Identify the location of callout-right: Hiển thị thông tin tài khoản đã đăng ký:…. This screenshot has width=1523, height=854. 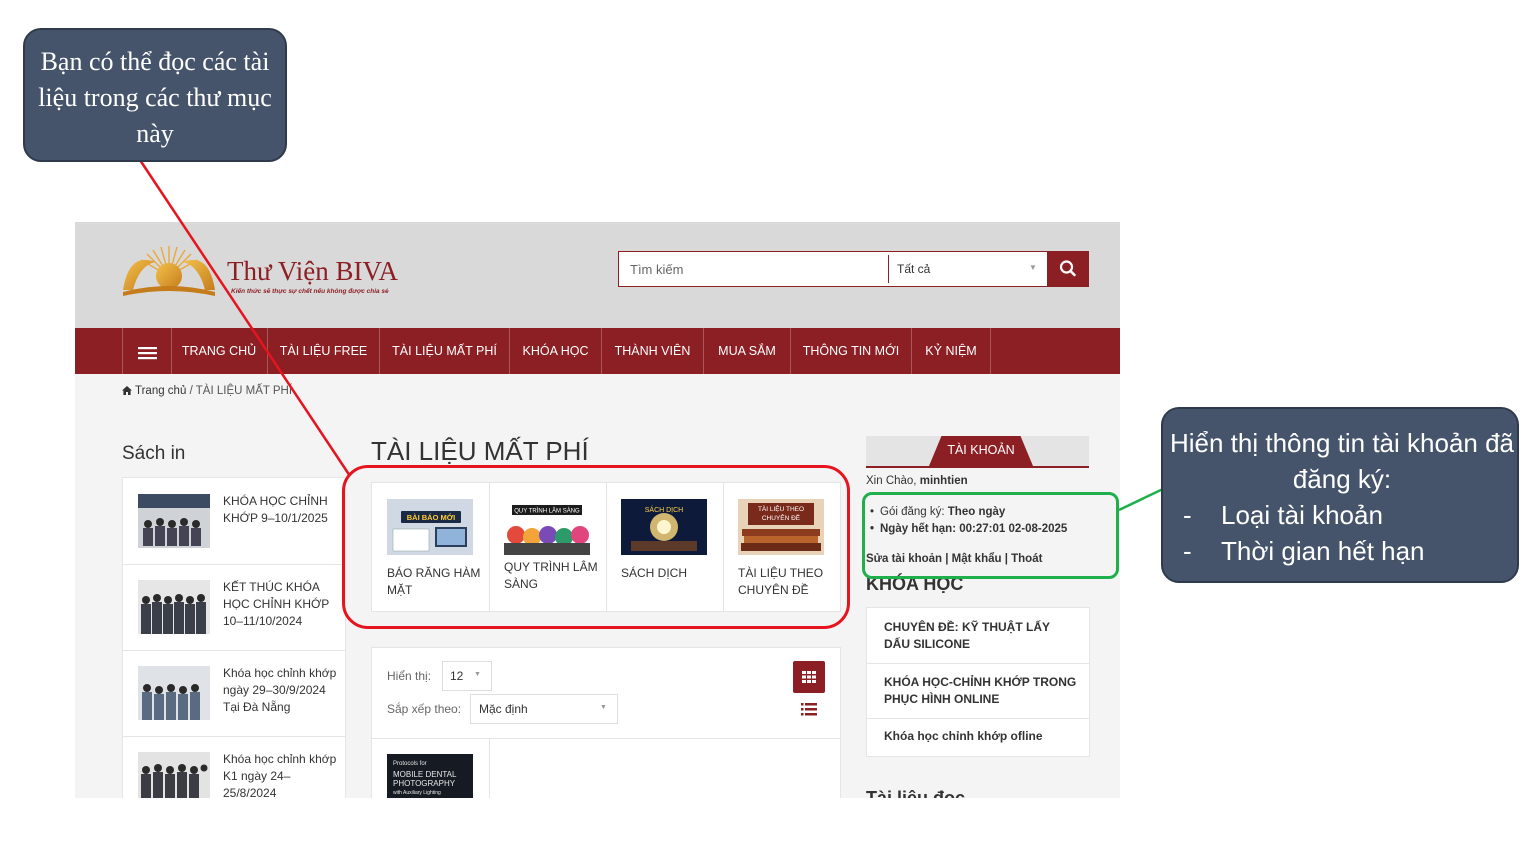
(1340, 495).